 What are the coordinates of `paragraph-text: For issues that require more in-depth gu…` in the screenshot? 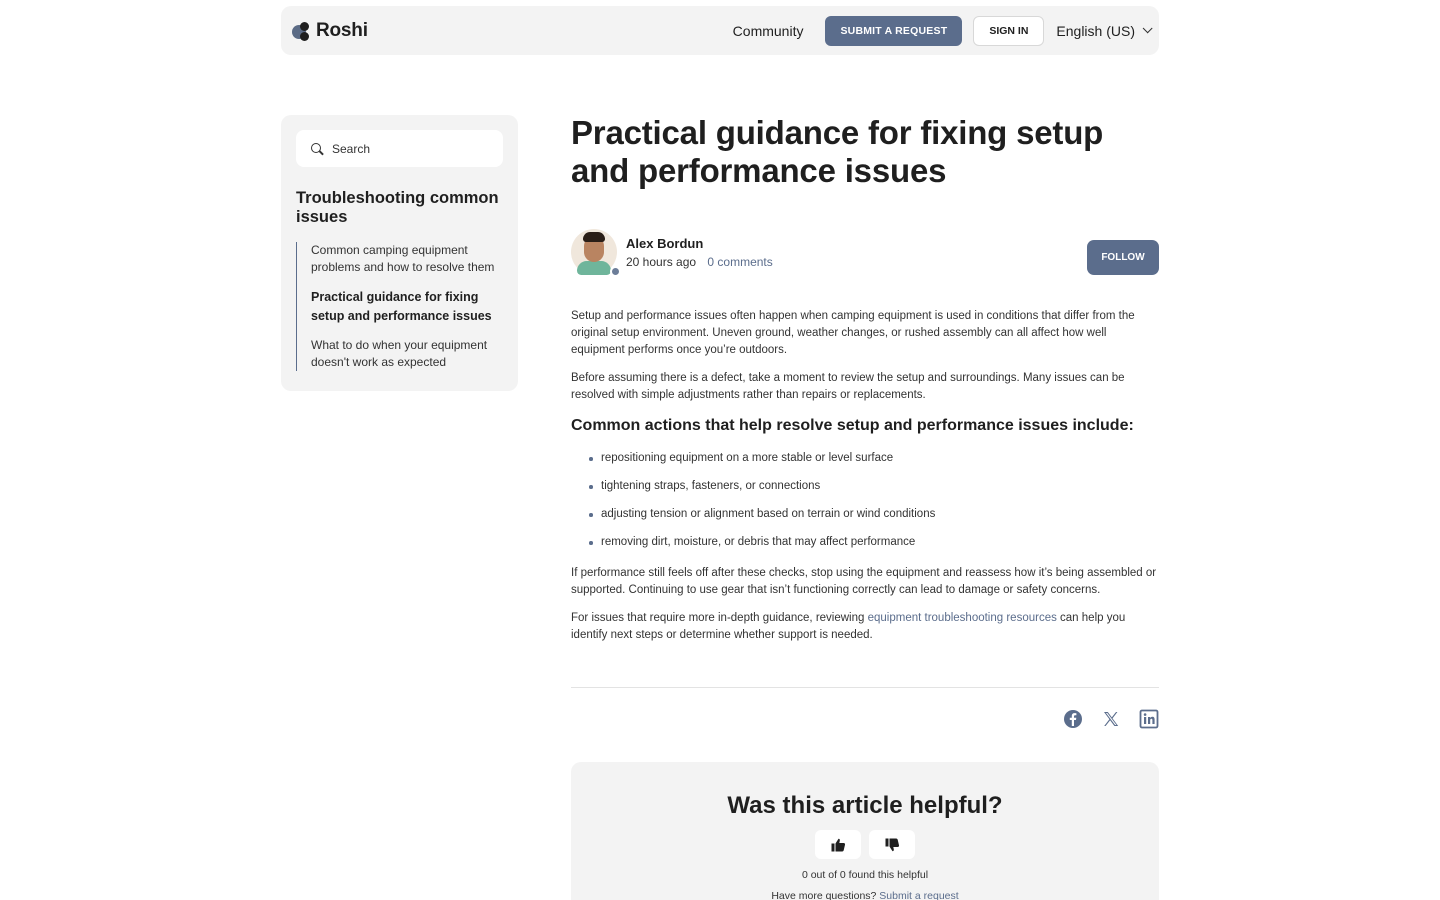 It's located at (719, 618).